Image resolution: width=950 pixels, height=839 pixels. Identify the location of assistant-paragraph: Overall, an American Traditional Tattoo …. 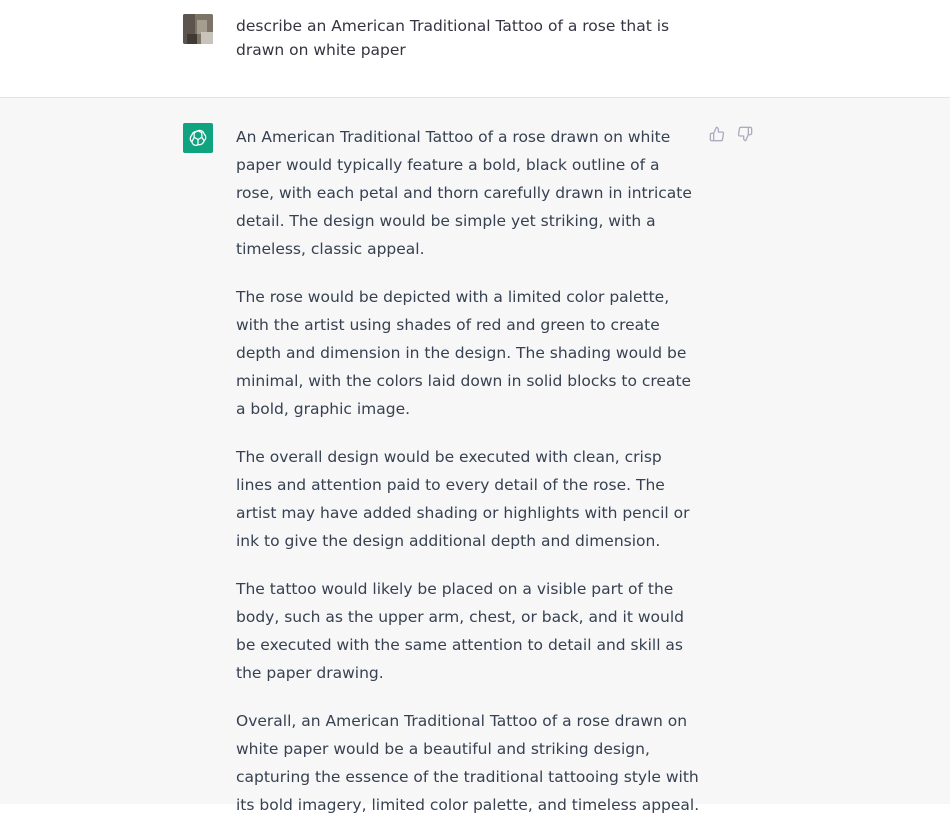
(468, 763).